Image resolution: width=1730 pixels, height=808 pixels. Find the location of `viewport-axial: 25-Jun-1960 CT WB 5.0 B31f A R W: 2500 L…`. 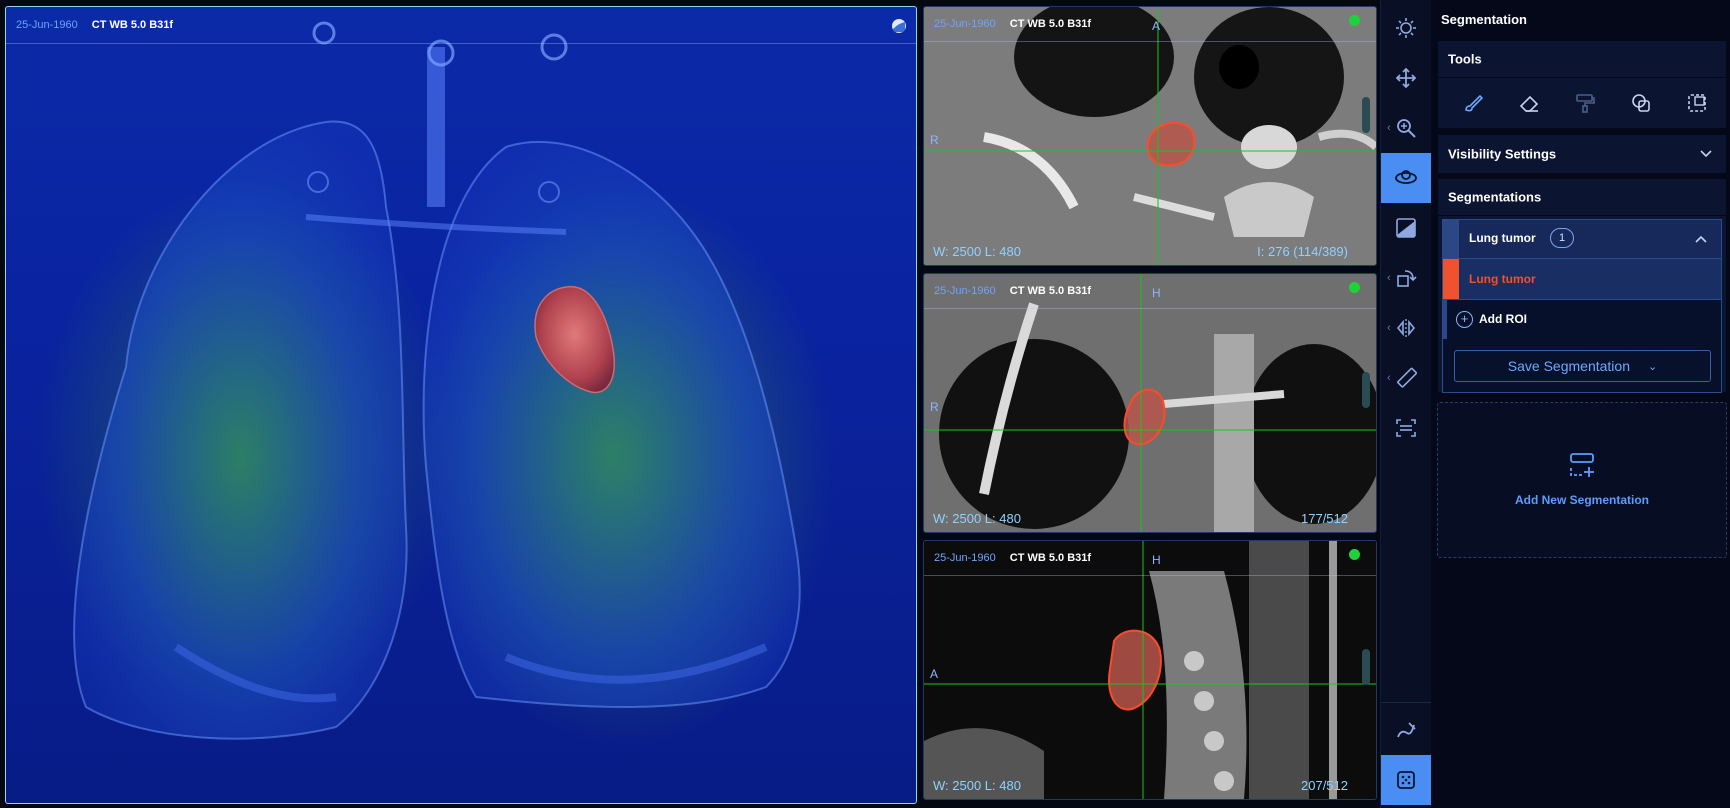

viewport-axial: 25-Jun-1960 CT WB 5.0 B31f A R W: 2500 L… is located at coordinates (1150, 136).